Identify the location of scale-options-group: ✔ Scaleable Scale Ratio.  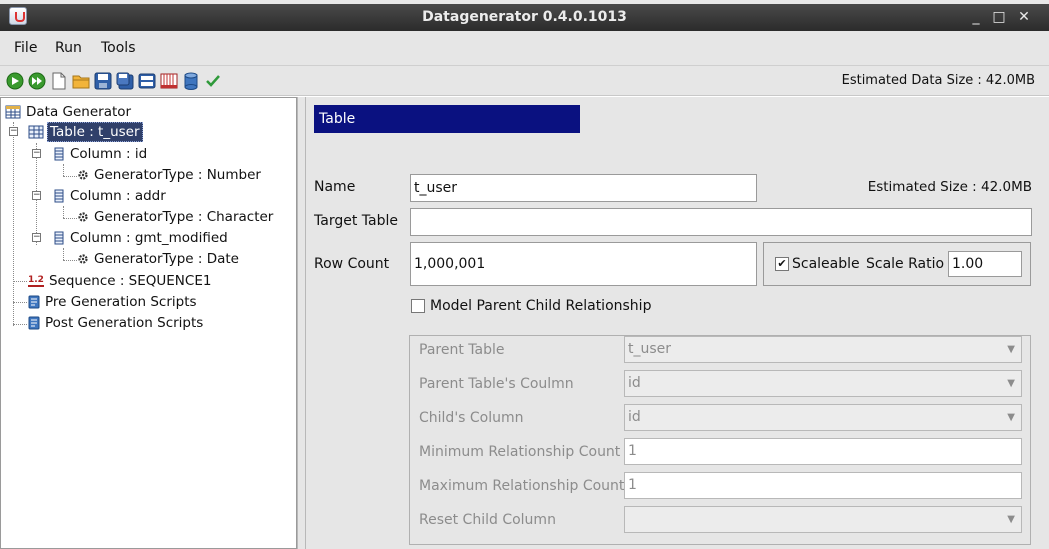
(897, 264).